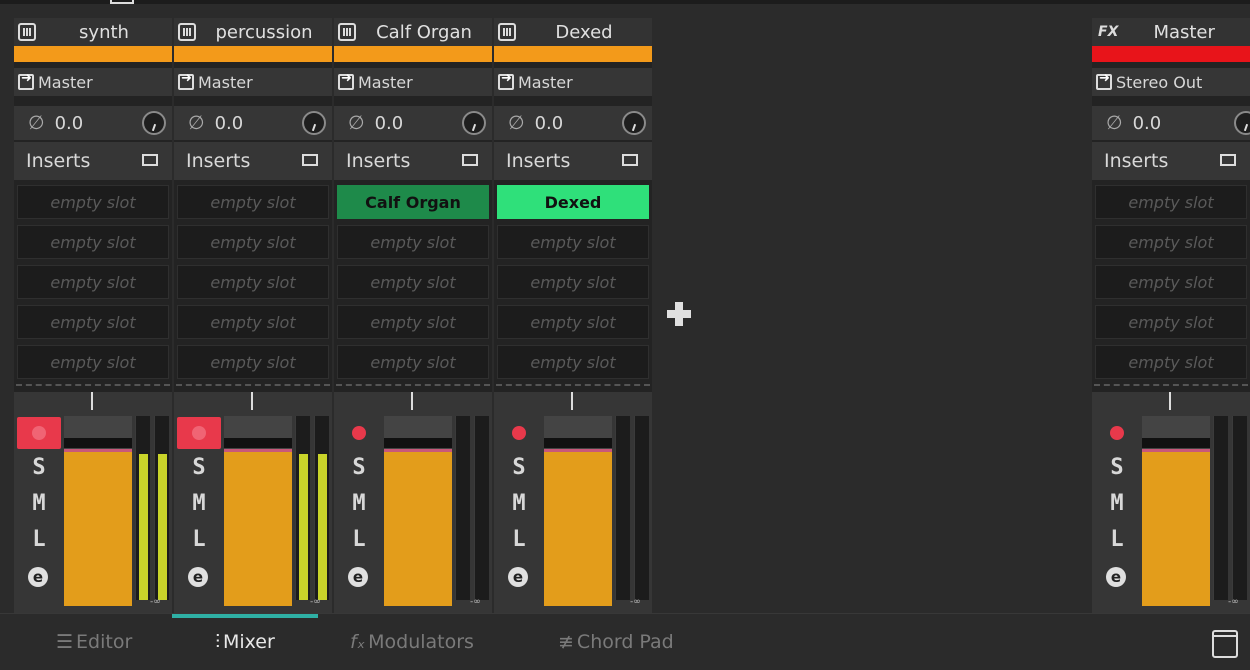 This screenshot has width=1250, height=670. I want to click on channel-name-bar: FX Master, so click(1171, 32).